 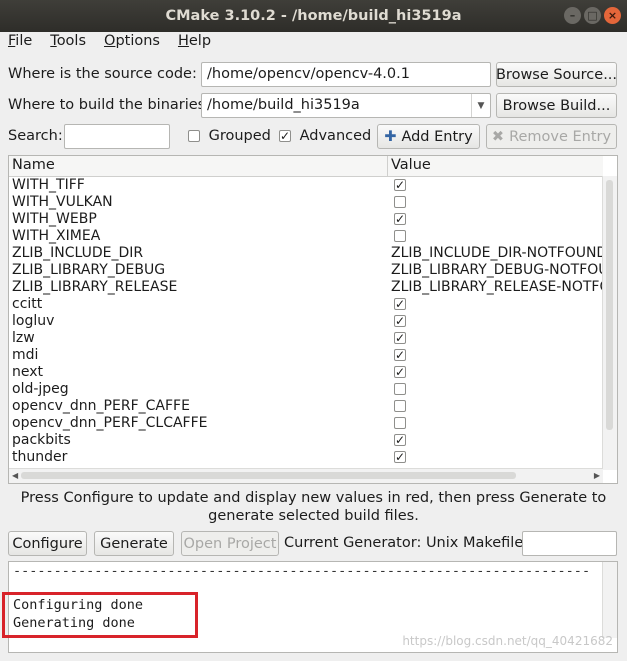 What do you see at coordinates (62, 202) in the screenshot?
I see `entry-name: WITH_VULKAN` at bounding box center [62, 202].